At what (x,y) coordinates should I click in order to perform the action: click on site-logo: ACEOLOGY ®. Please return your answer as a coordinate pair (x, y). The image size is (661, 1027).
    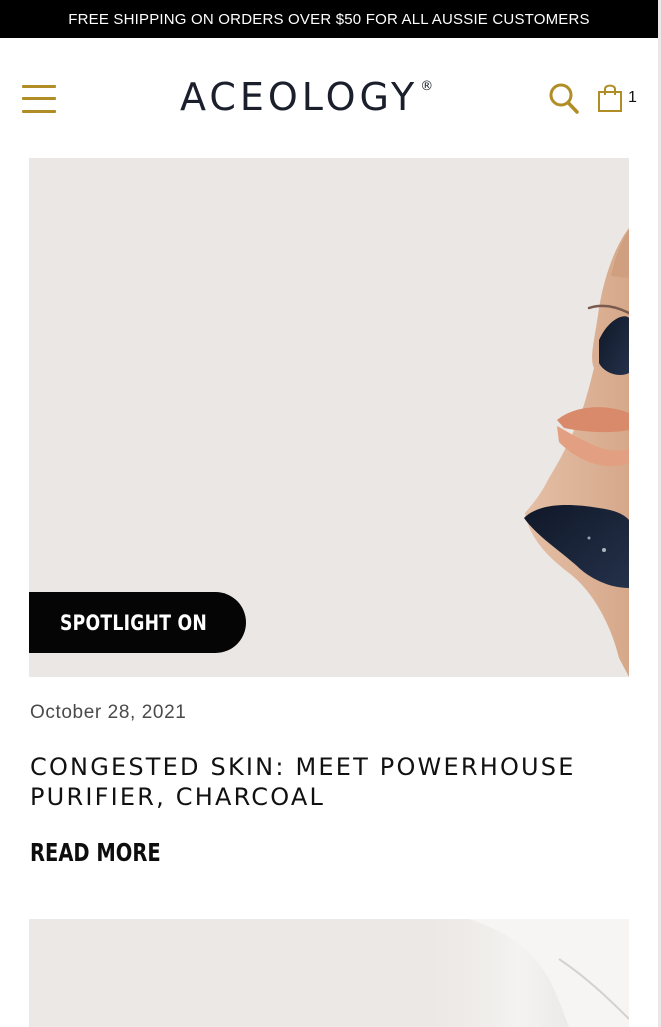
    Looking at the image, I should click on (330, 99).